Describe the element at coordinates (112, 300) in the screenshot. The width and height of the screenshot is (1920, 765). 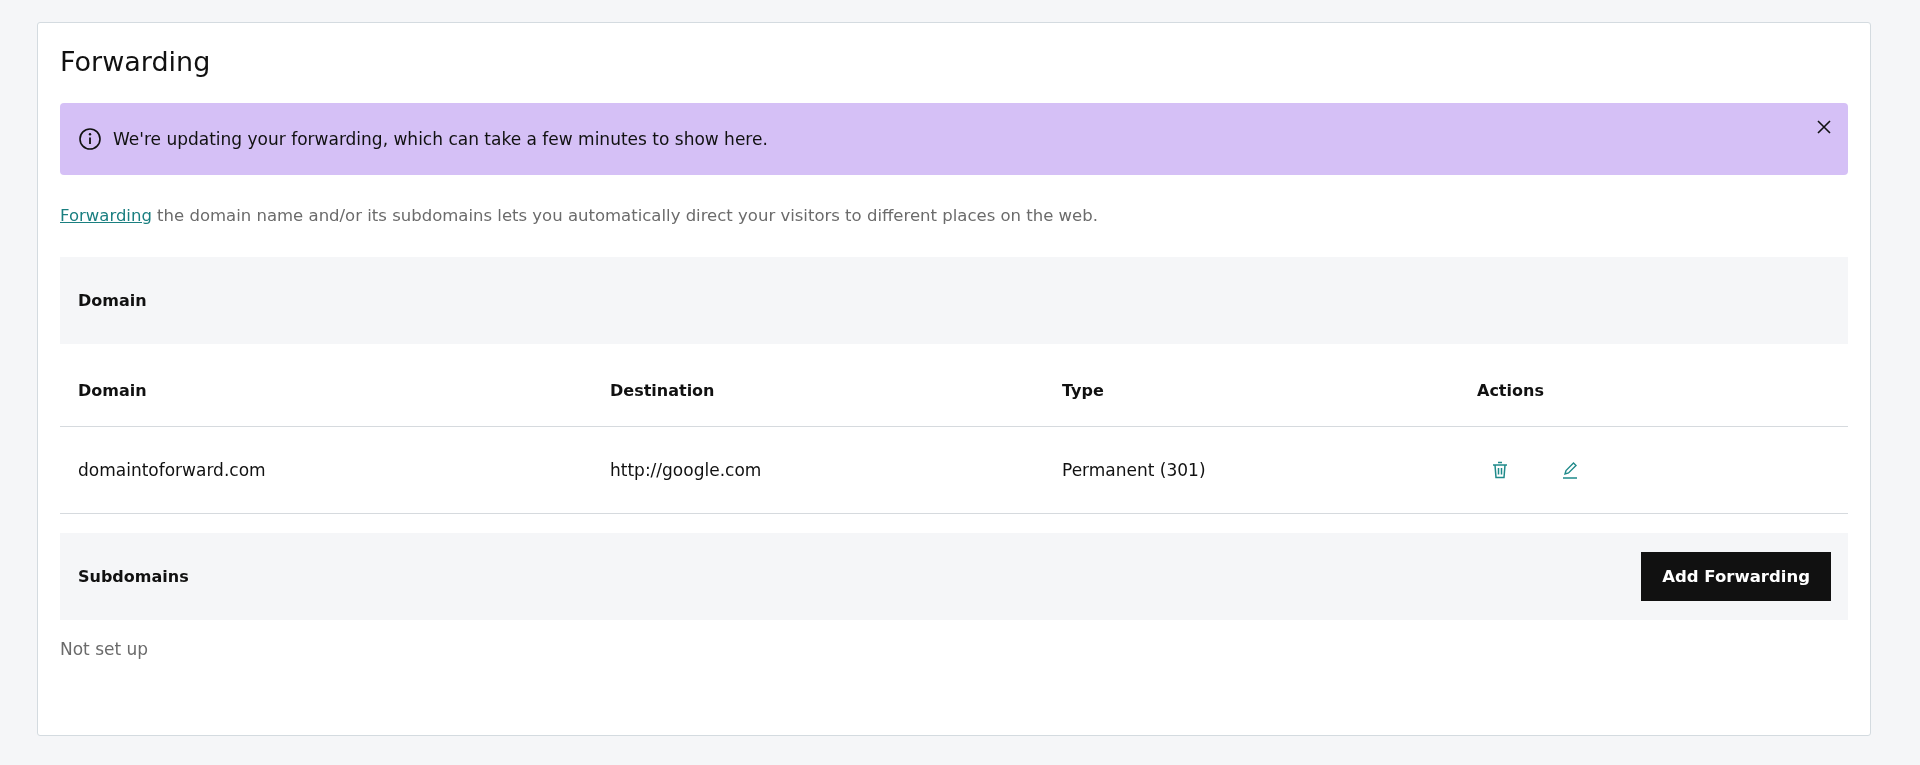
I see `section-title: Domain` at that location.